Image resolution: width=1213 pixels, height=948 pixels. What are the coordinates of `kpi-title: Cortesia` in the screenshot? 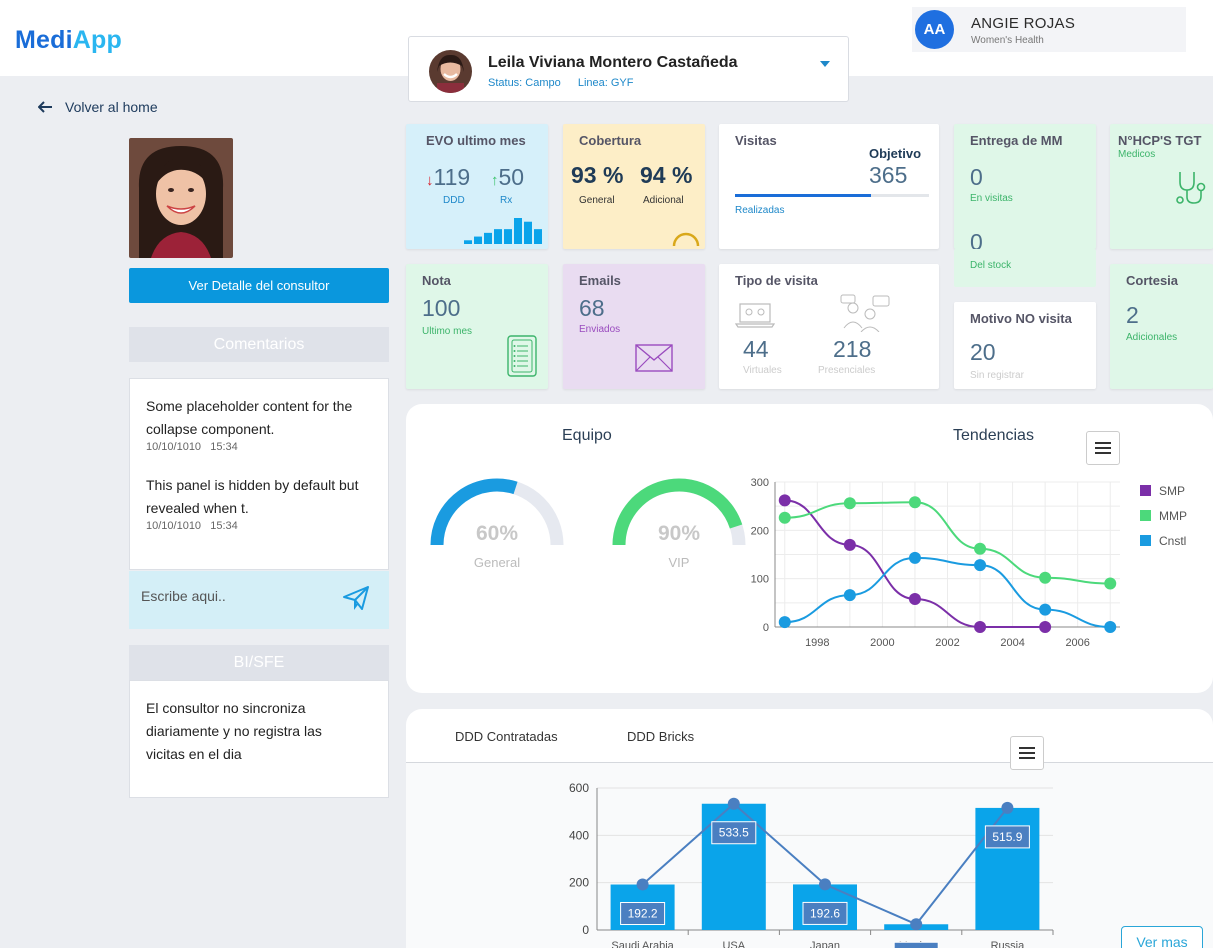 It's located at (1152, 280).